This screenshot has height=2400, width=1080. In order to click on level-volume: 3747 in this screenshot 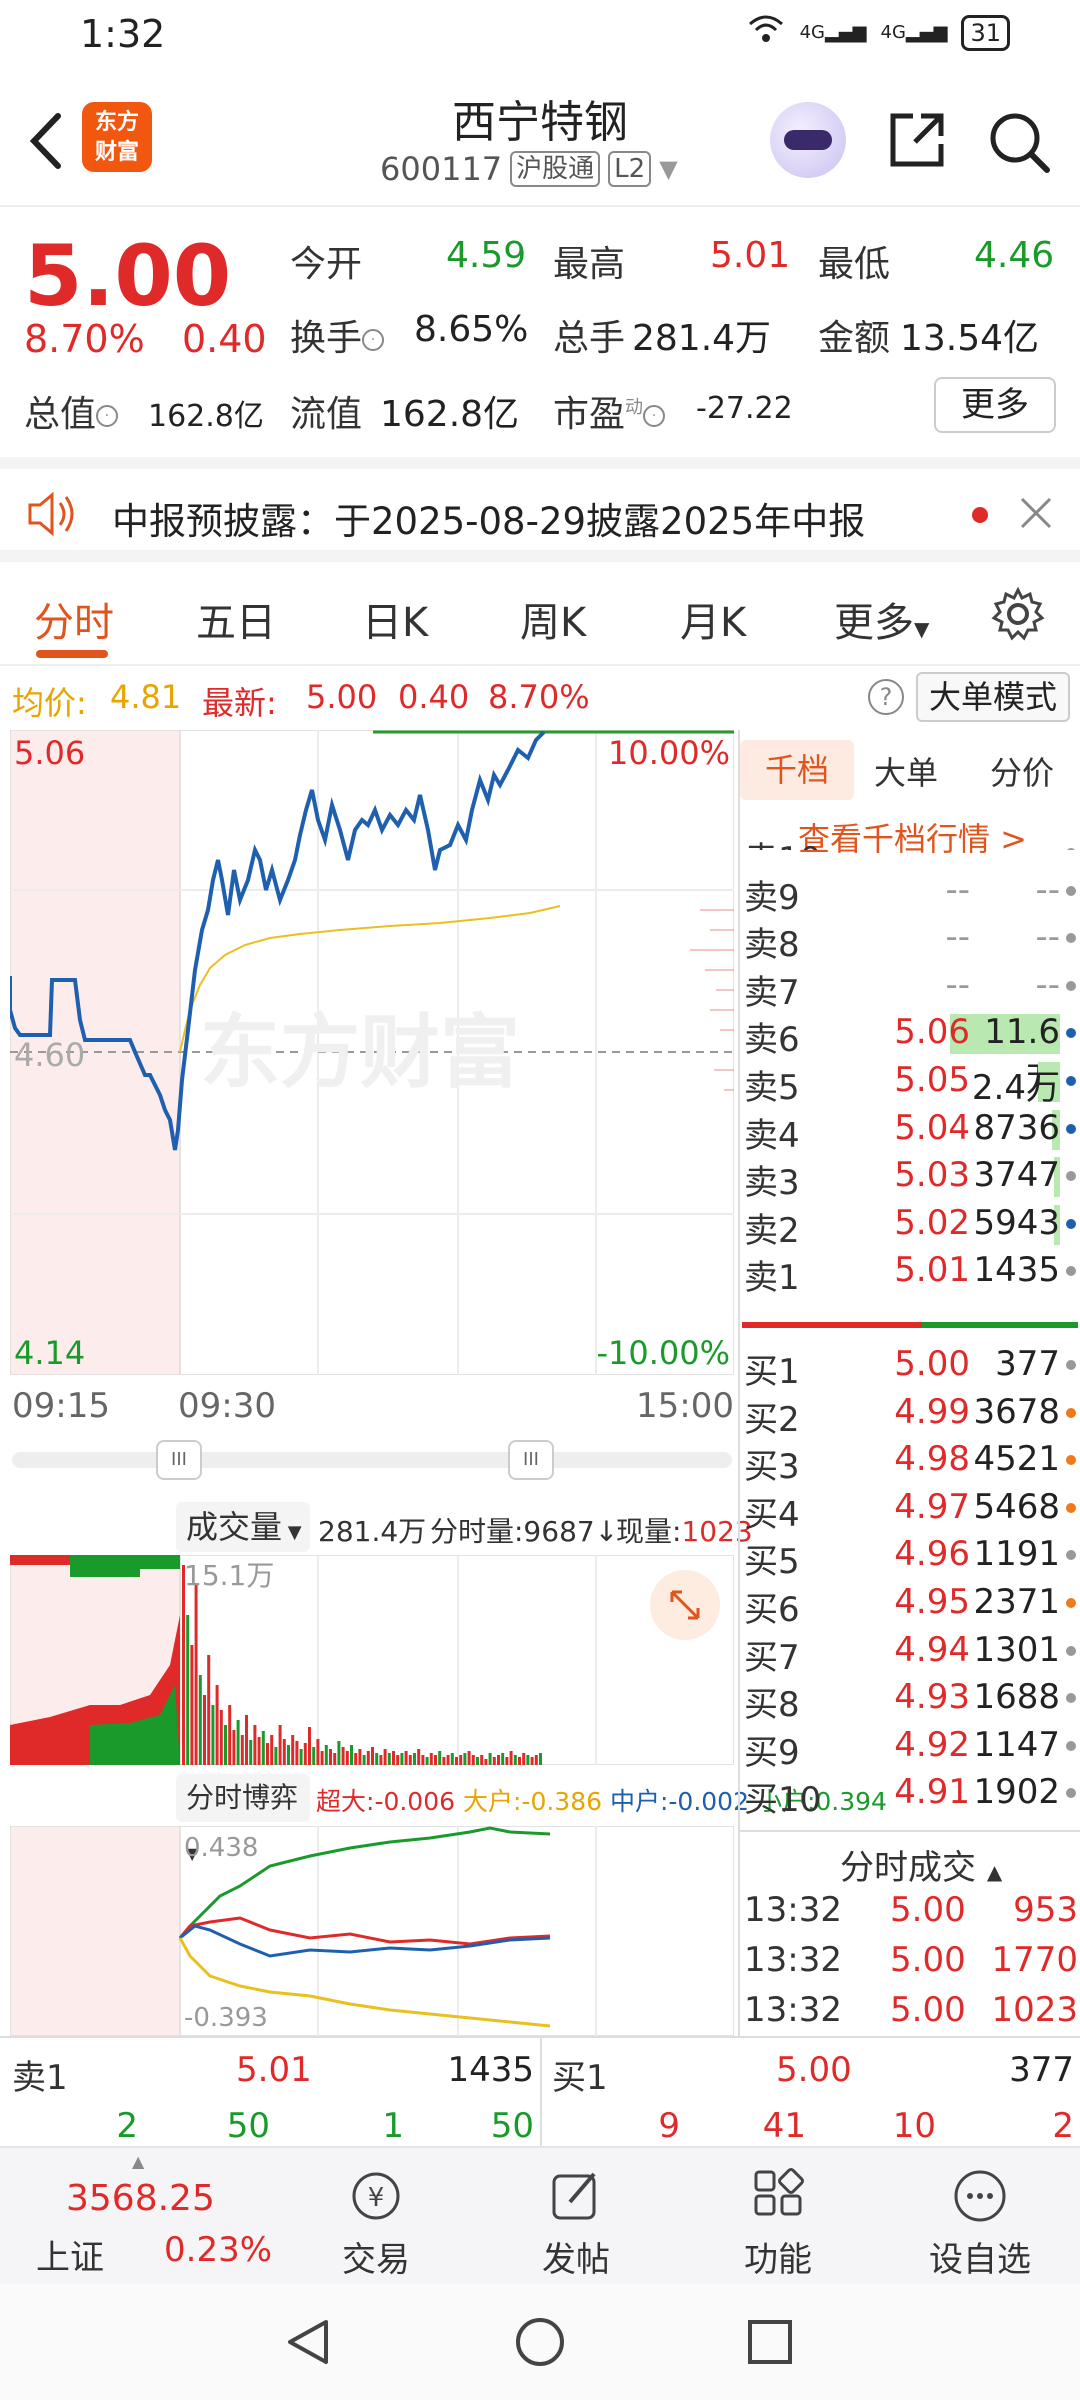, I will do `click(1016, 1175)`.